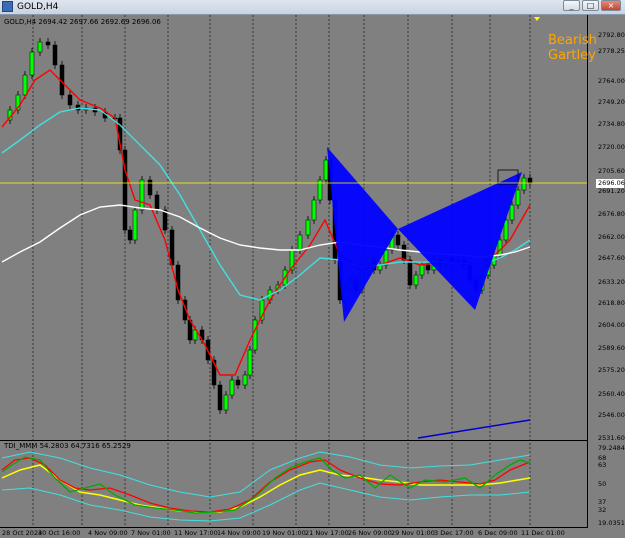  I want to click on indicator-tick: 50, so click(602, 484).